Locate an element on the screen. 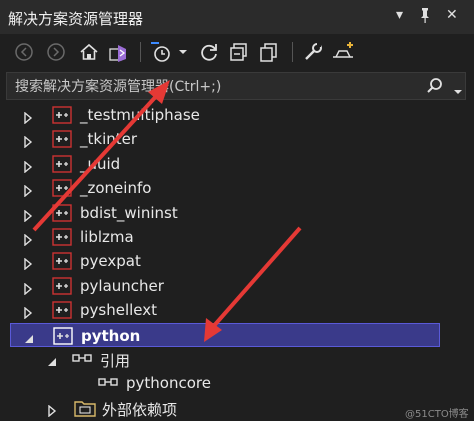 Image resolution: width=474 pixels, height=421 pixels. tree-item: _uuid is located at coordinates (237, 164).